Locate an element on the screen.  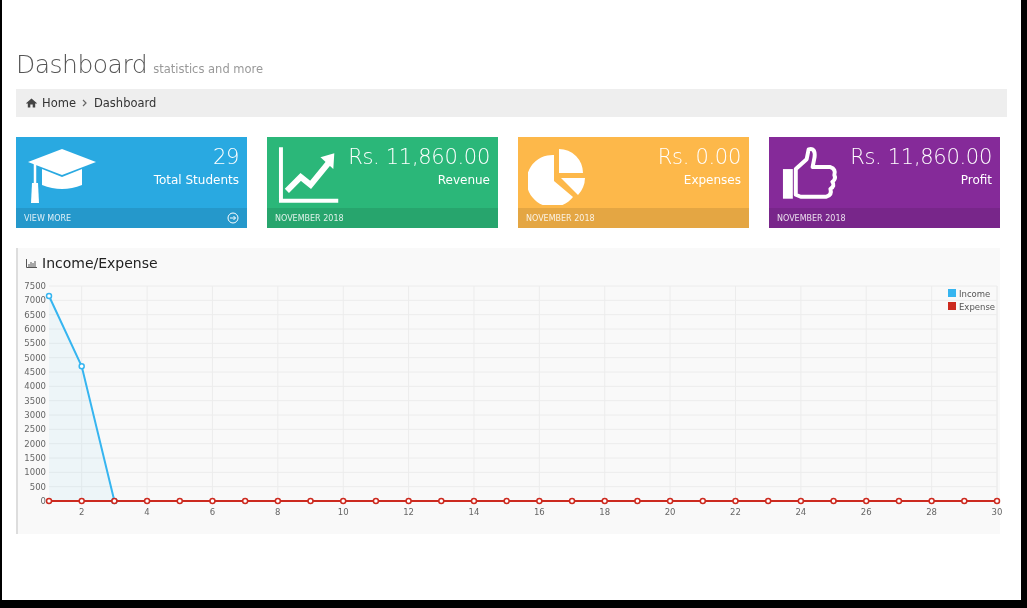
stat-label: Total Students is located at coordinates (196, 180).